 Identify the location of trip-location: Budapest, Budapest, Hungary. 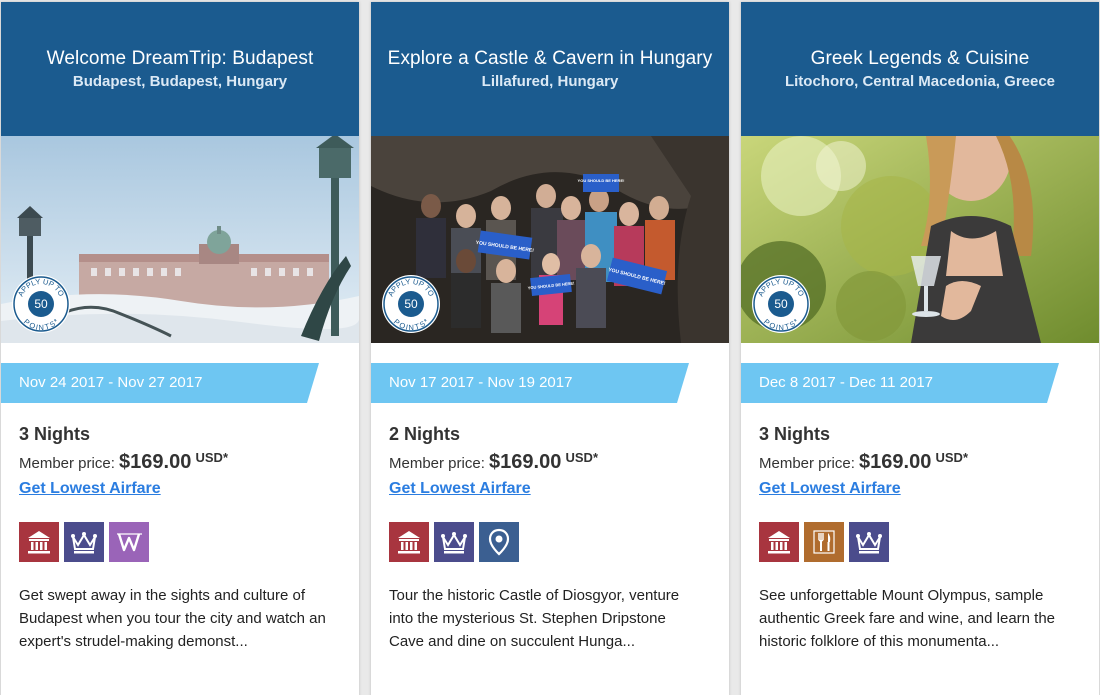
(180, 81).